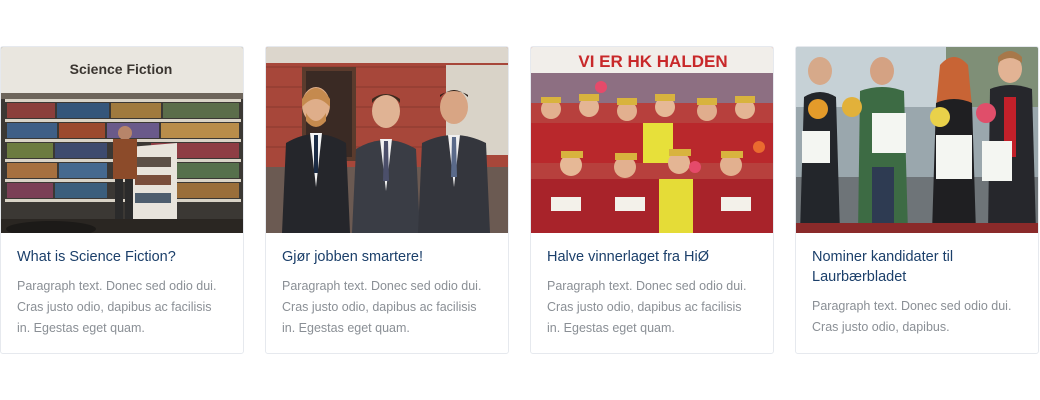  I want to click on card-title: Halve vinnerlaget fra HiØ, so click(652, 257).